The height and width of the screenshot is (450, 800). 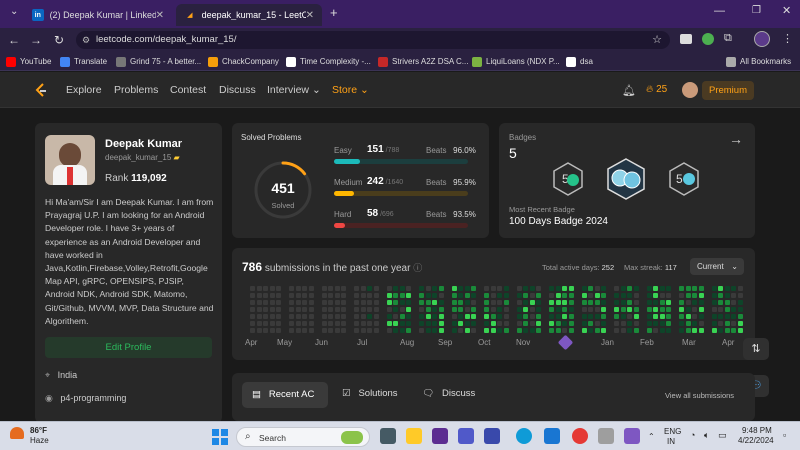 I want to click on all-bookmarks: All Bookmarks, so click(x=758, y=61).